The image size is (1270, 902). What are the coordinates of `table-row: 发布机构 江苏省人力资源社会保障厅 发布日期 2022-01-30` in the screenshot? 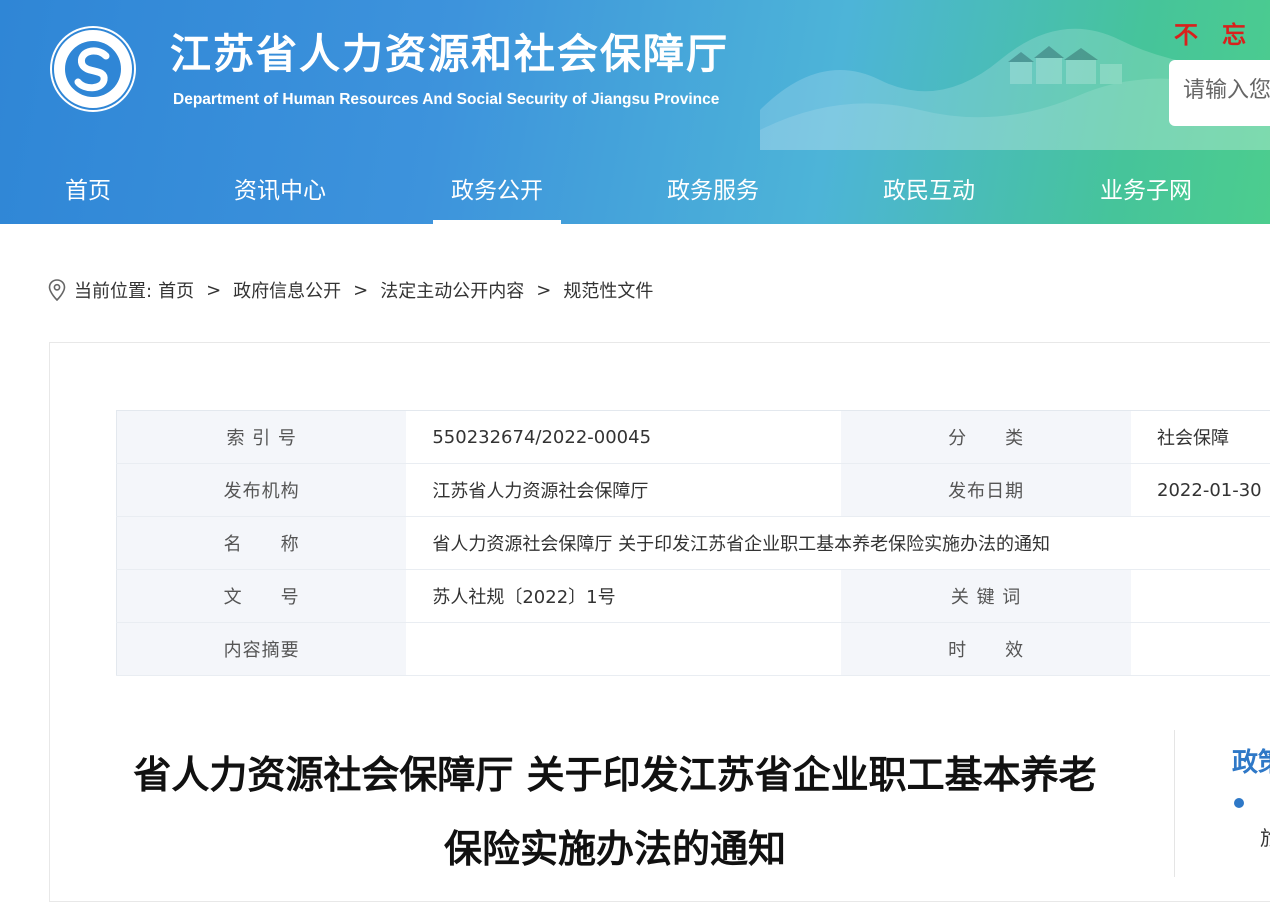 It's located at (693, 490).